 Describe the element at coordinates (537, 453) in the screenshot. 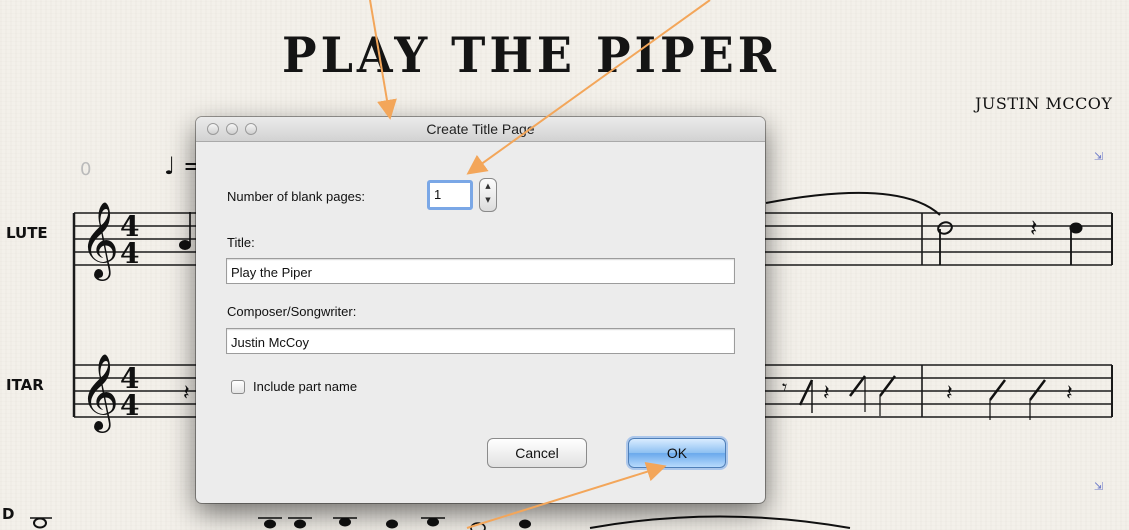

I see `cancel-button: Cancel` at that location.